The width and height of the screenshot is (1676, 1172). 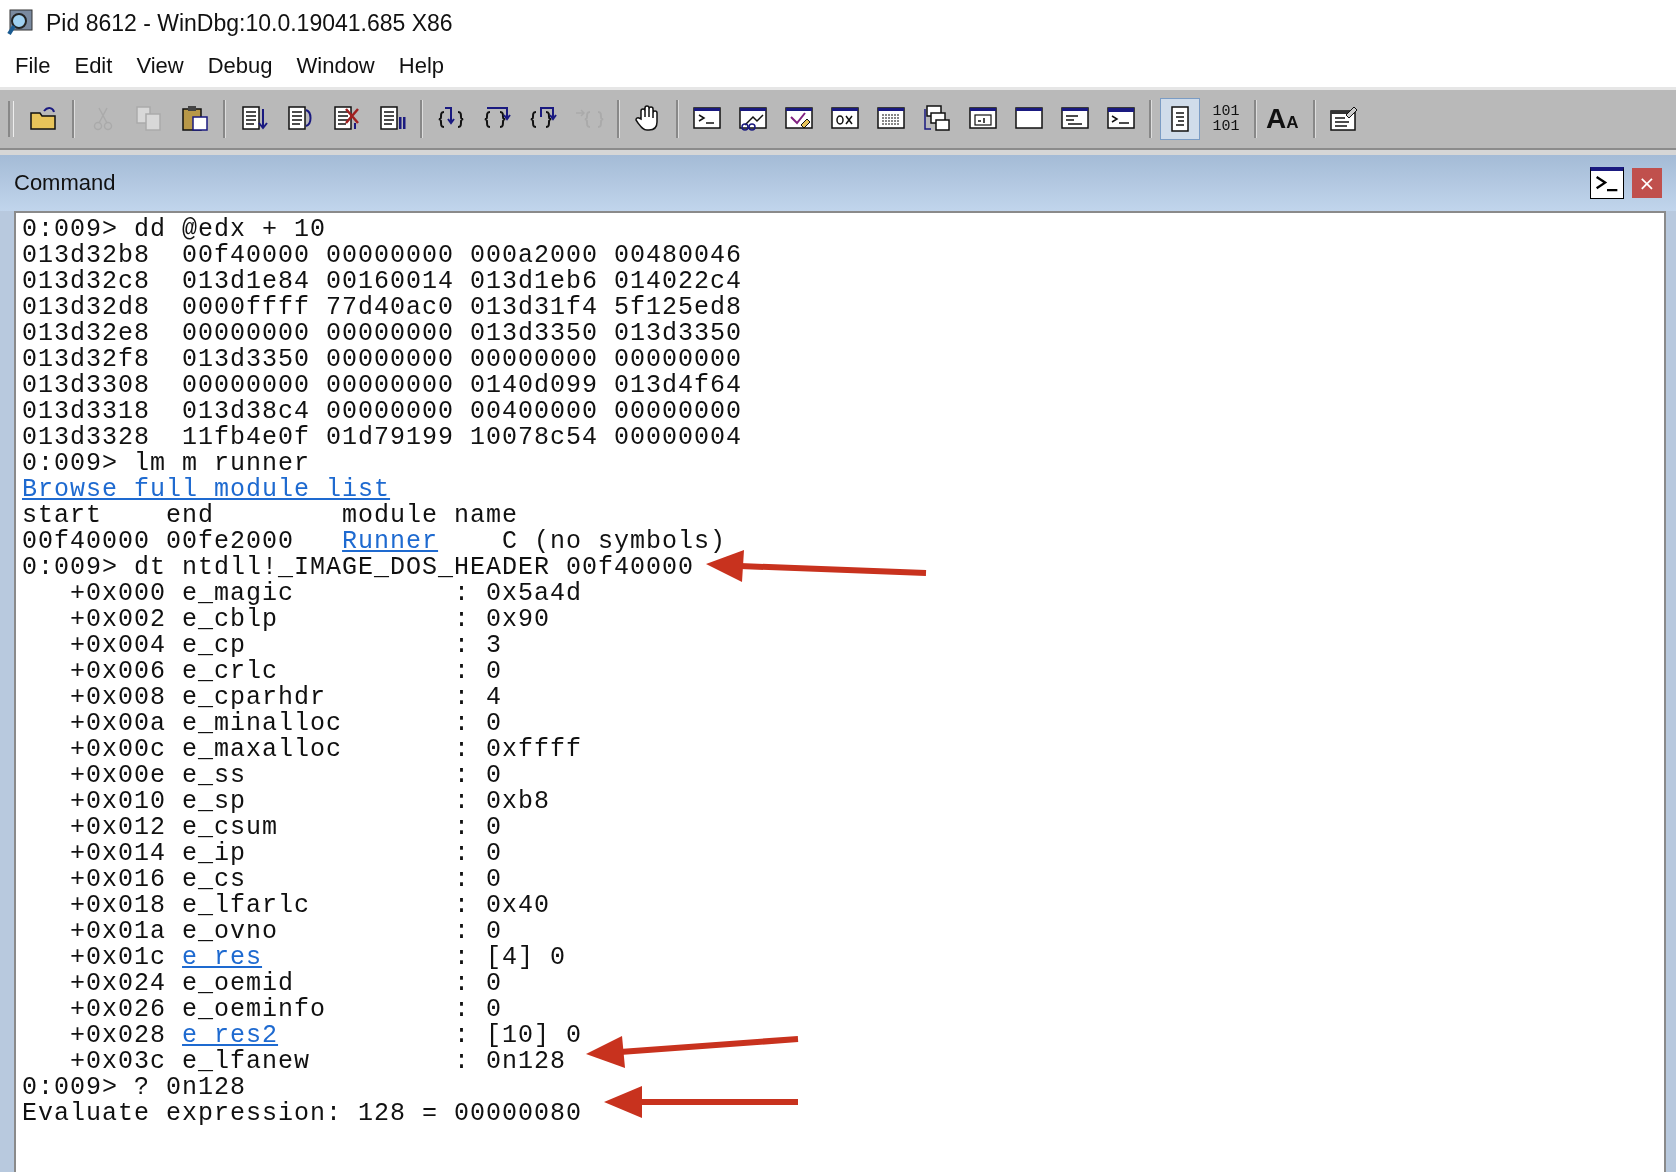 I want to click on font-button: AA, so click(x=1285, y=119).